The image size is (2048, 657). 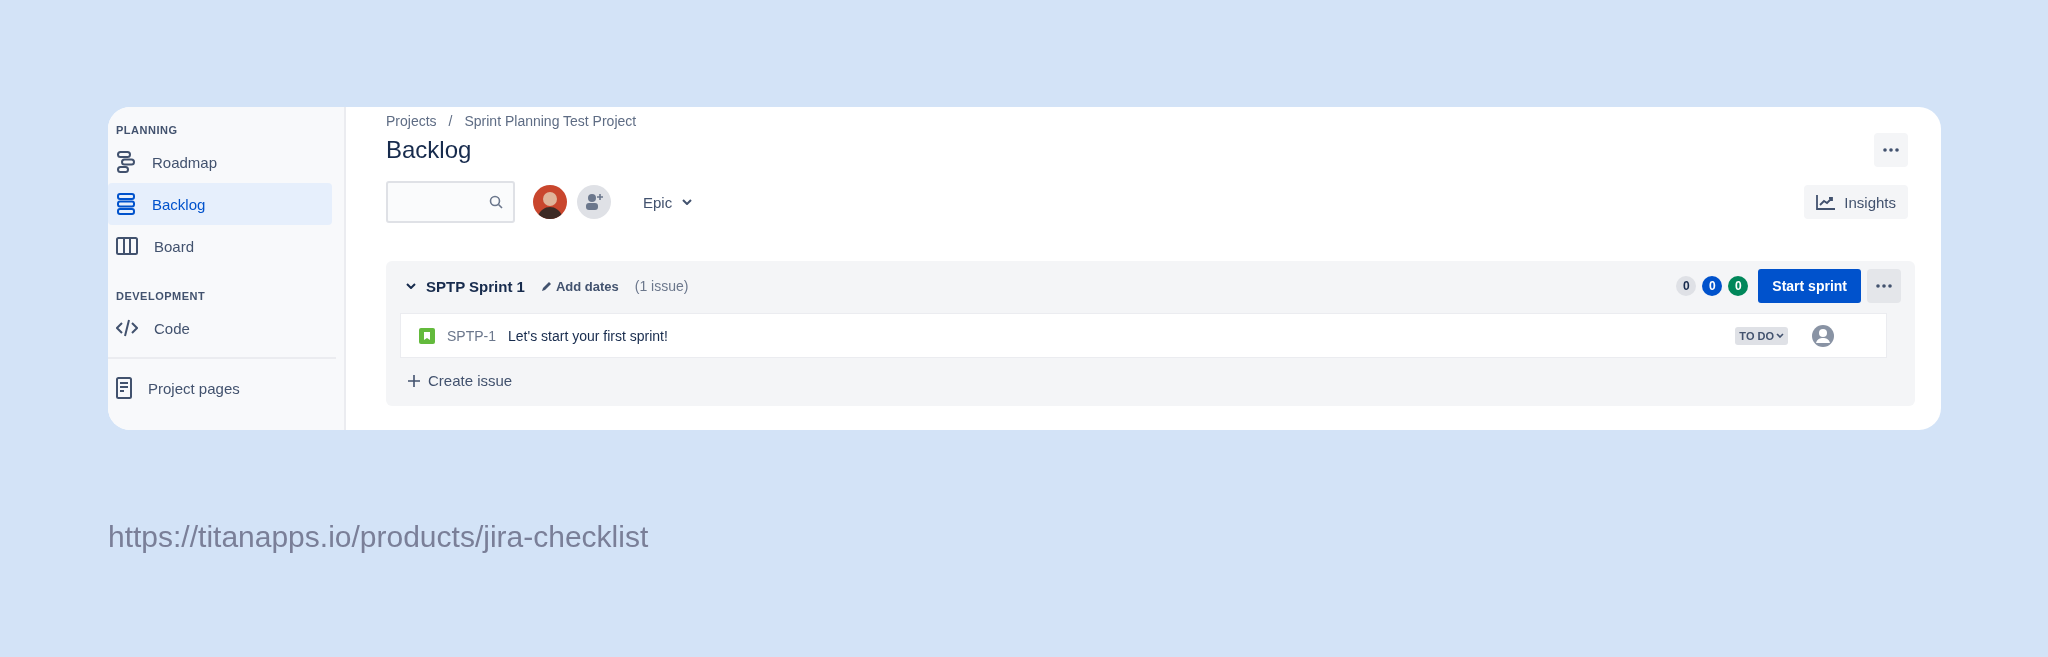 What do you see at coordinates (1823, 335) in the screenshot?
I see `user-icon` at bounding box center [1823, 335].